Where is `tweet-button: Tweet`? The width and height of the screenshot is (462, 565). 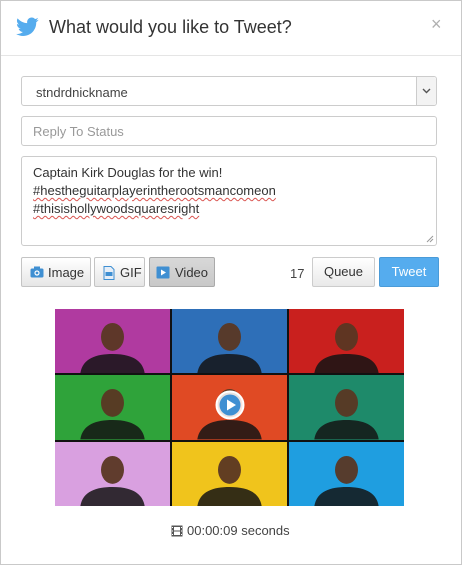 tweet-button: Tweet is located at coordinates (409, 272).